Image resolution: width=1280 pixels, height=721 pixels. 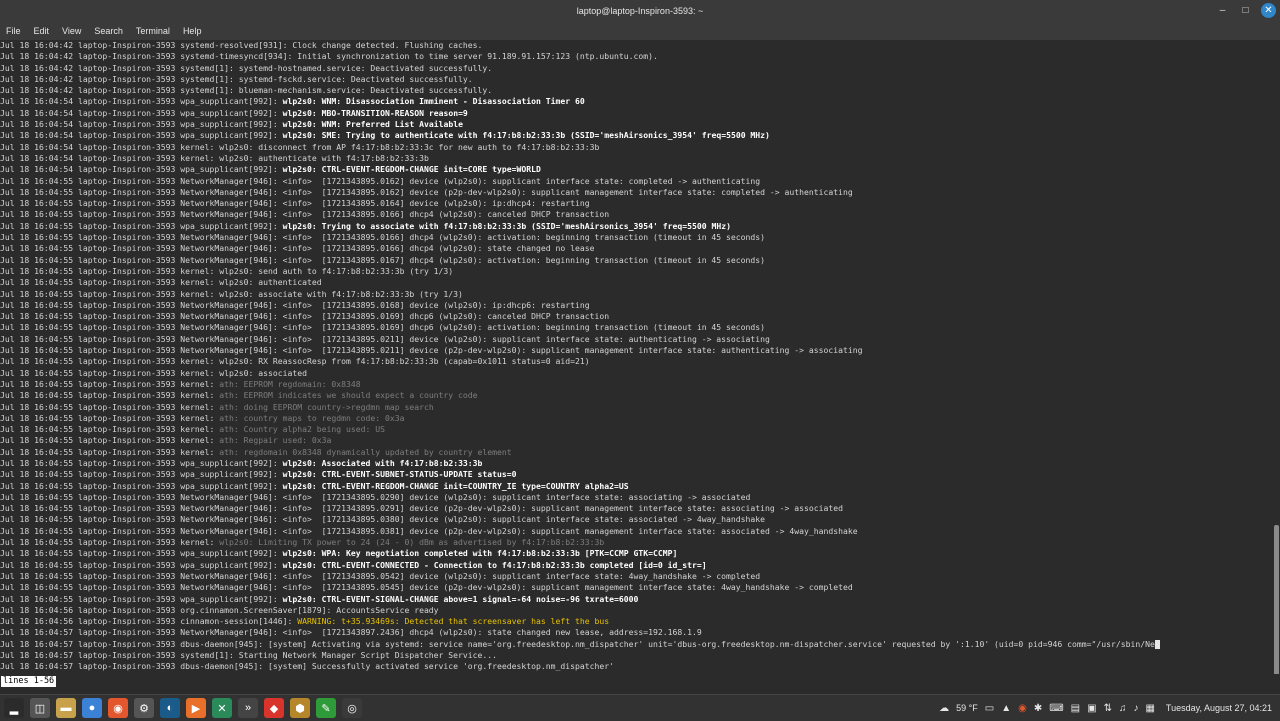 What do you see at coordinates (274, 708) in the screenshot?
I see `anydesk-icon: ◆` at bounding box center [274, 708].